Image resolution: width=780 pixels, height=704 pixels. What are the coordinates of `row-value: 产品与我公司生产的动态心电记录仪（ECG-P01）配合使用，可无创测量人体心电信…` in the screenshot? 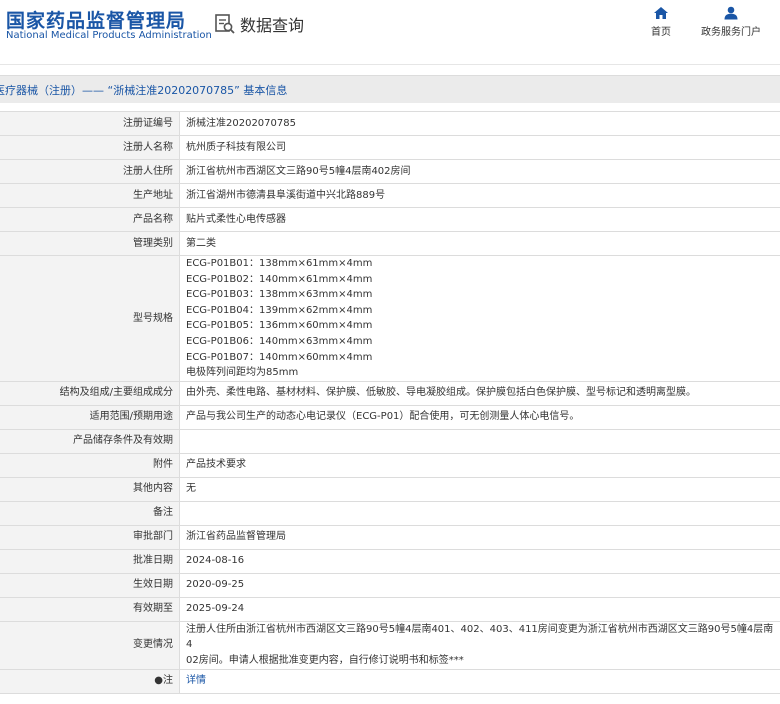 It's located at (479, 417).